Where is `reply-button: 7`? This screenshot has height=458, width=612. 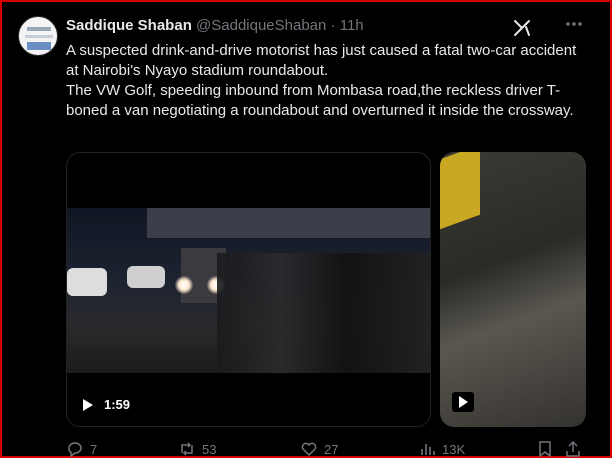
reply-button: 7 is located at coordinates (81, 449).